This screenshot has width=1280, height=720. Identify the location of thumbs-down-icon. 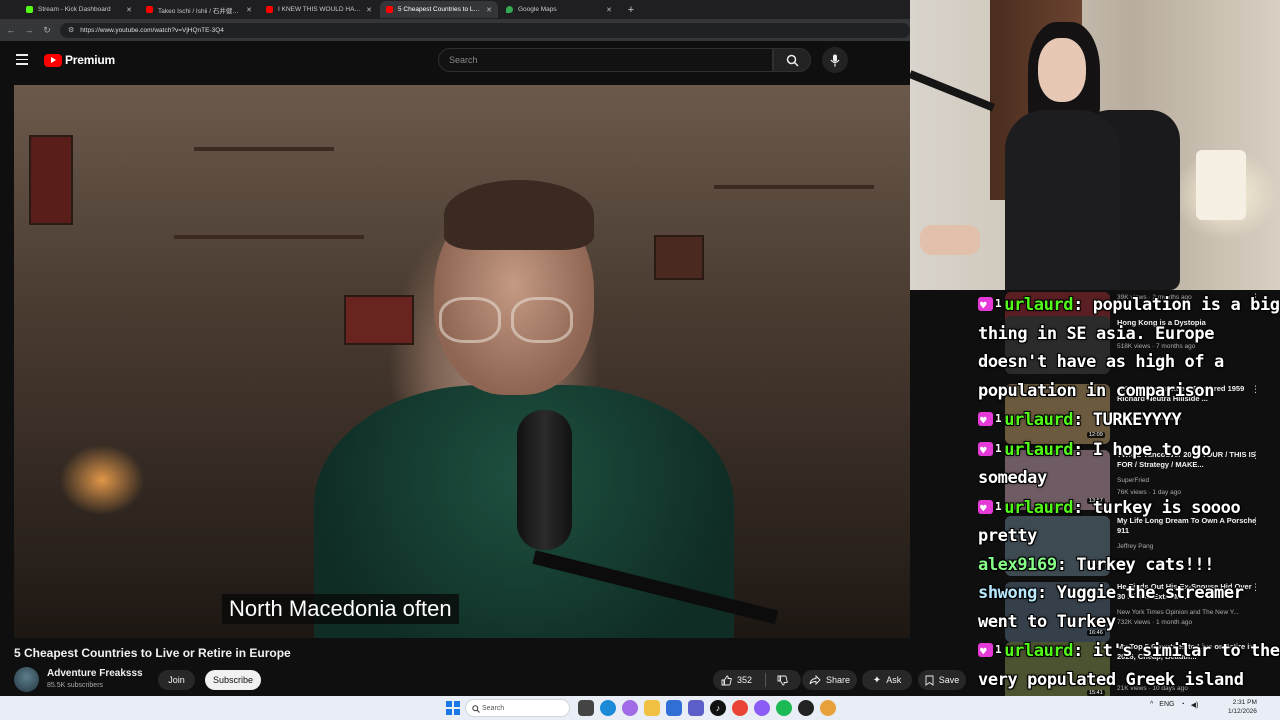
(782, 680).